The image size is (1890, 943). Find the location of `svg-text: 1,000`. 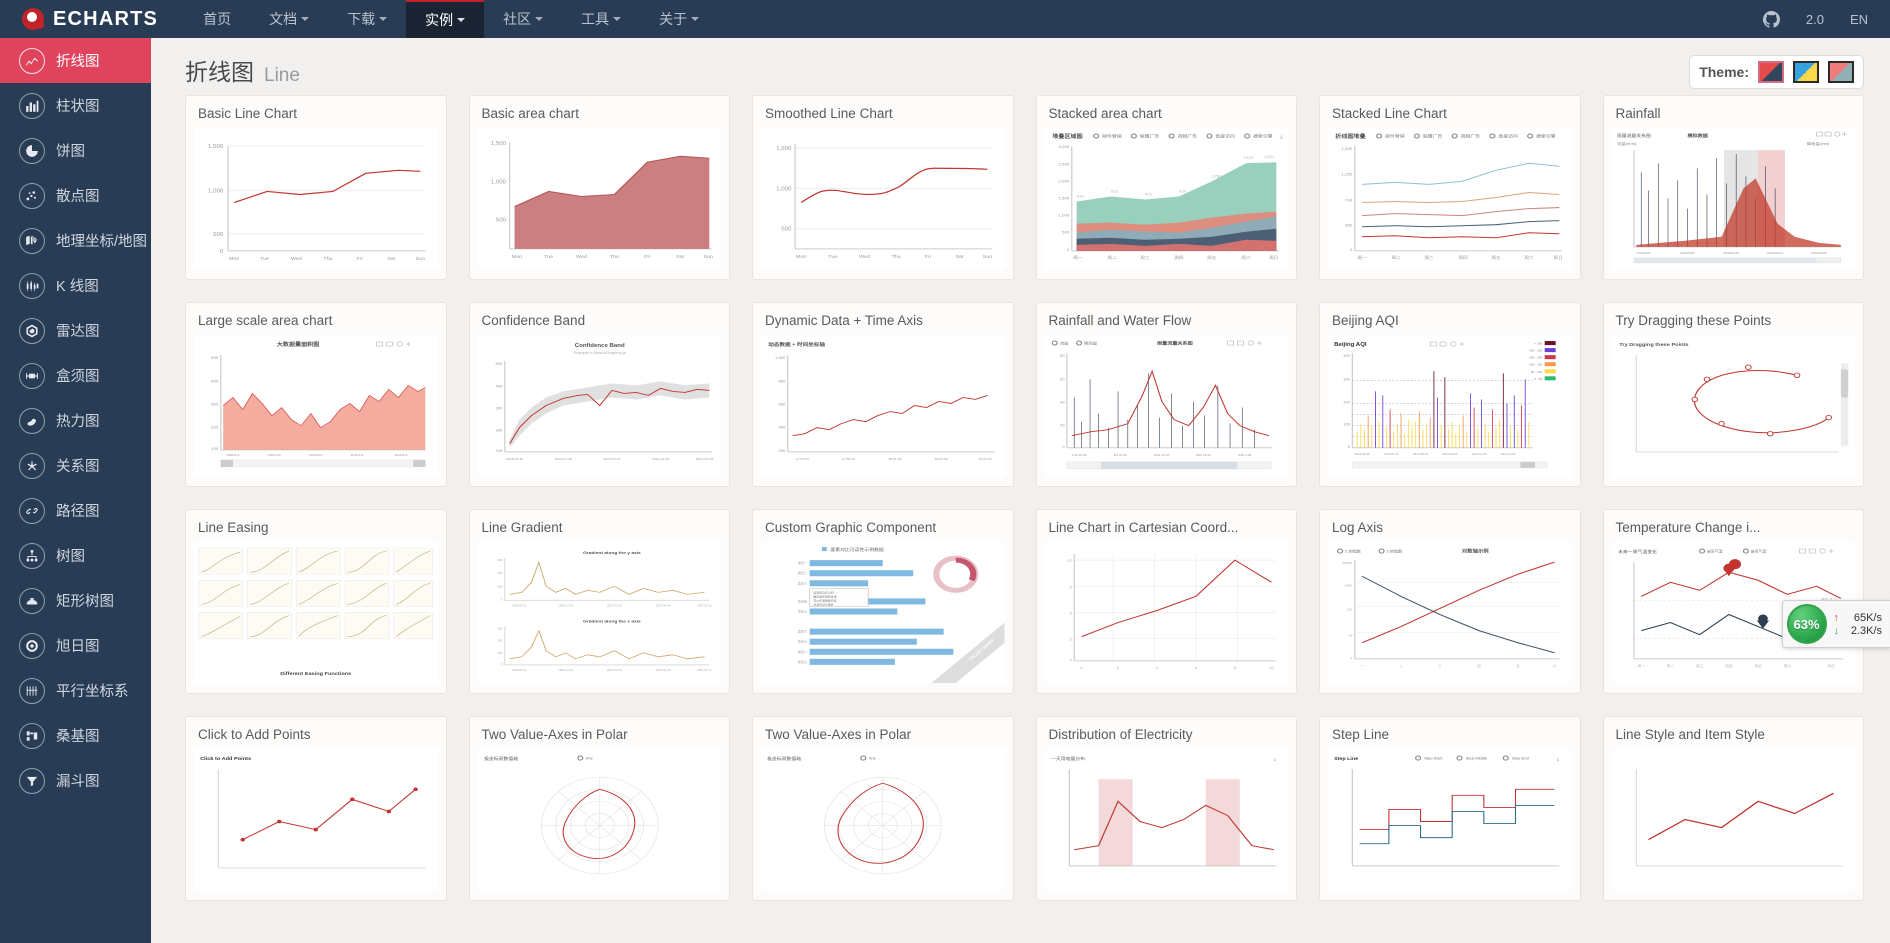

svg-text: 1,000 is located at coordinates (780, 358).